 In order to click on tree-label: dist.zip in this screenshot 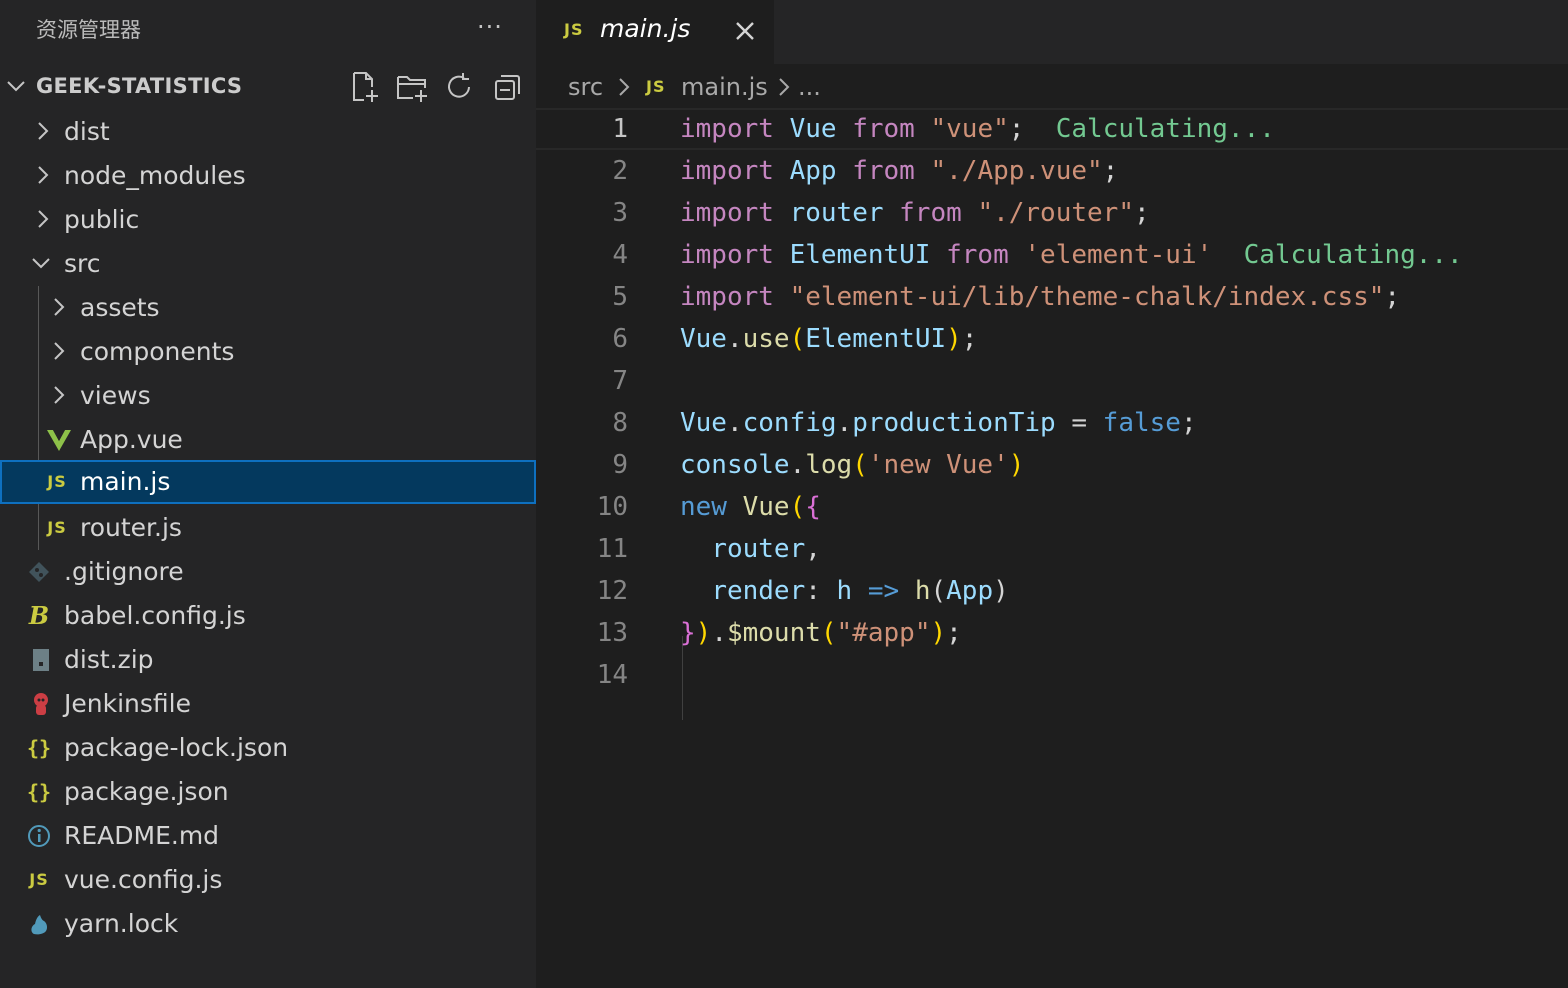, I will do `click(109, 659)`.